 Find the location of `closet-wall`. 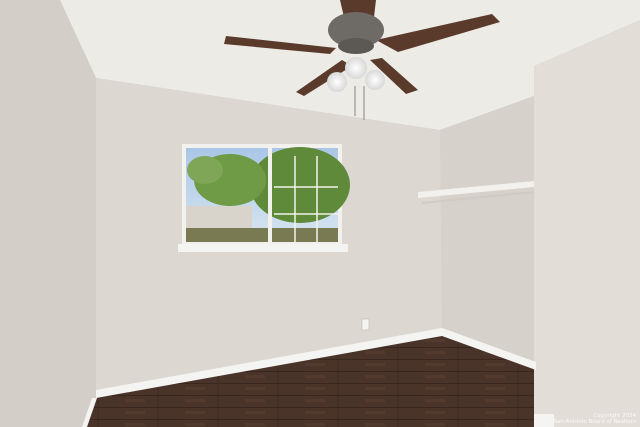

closet-wall is located at coordinates (487, 229).